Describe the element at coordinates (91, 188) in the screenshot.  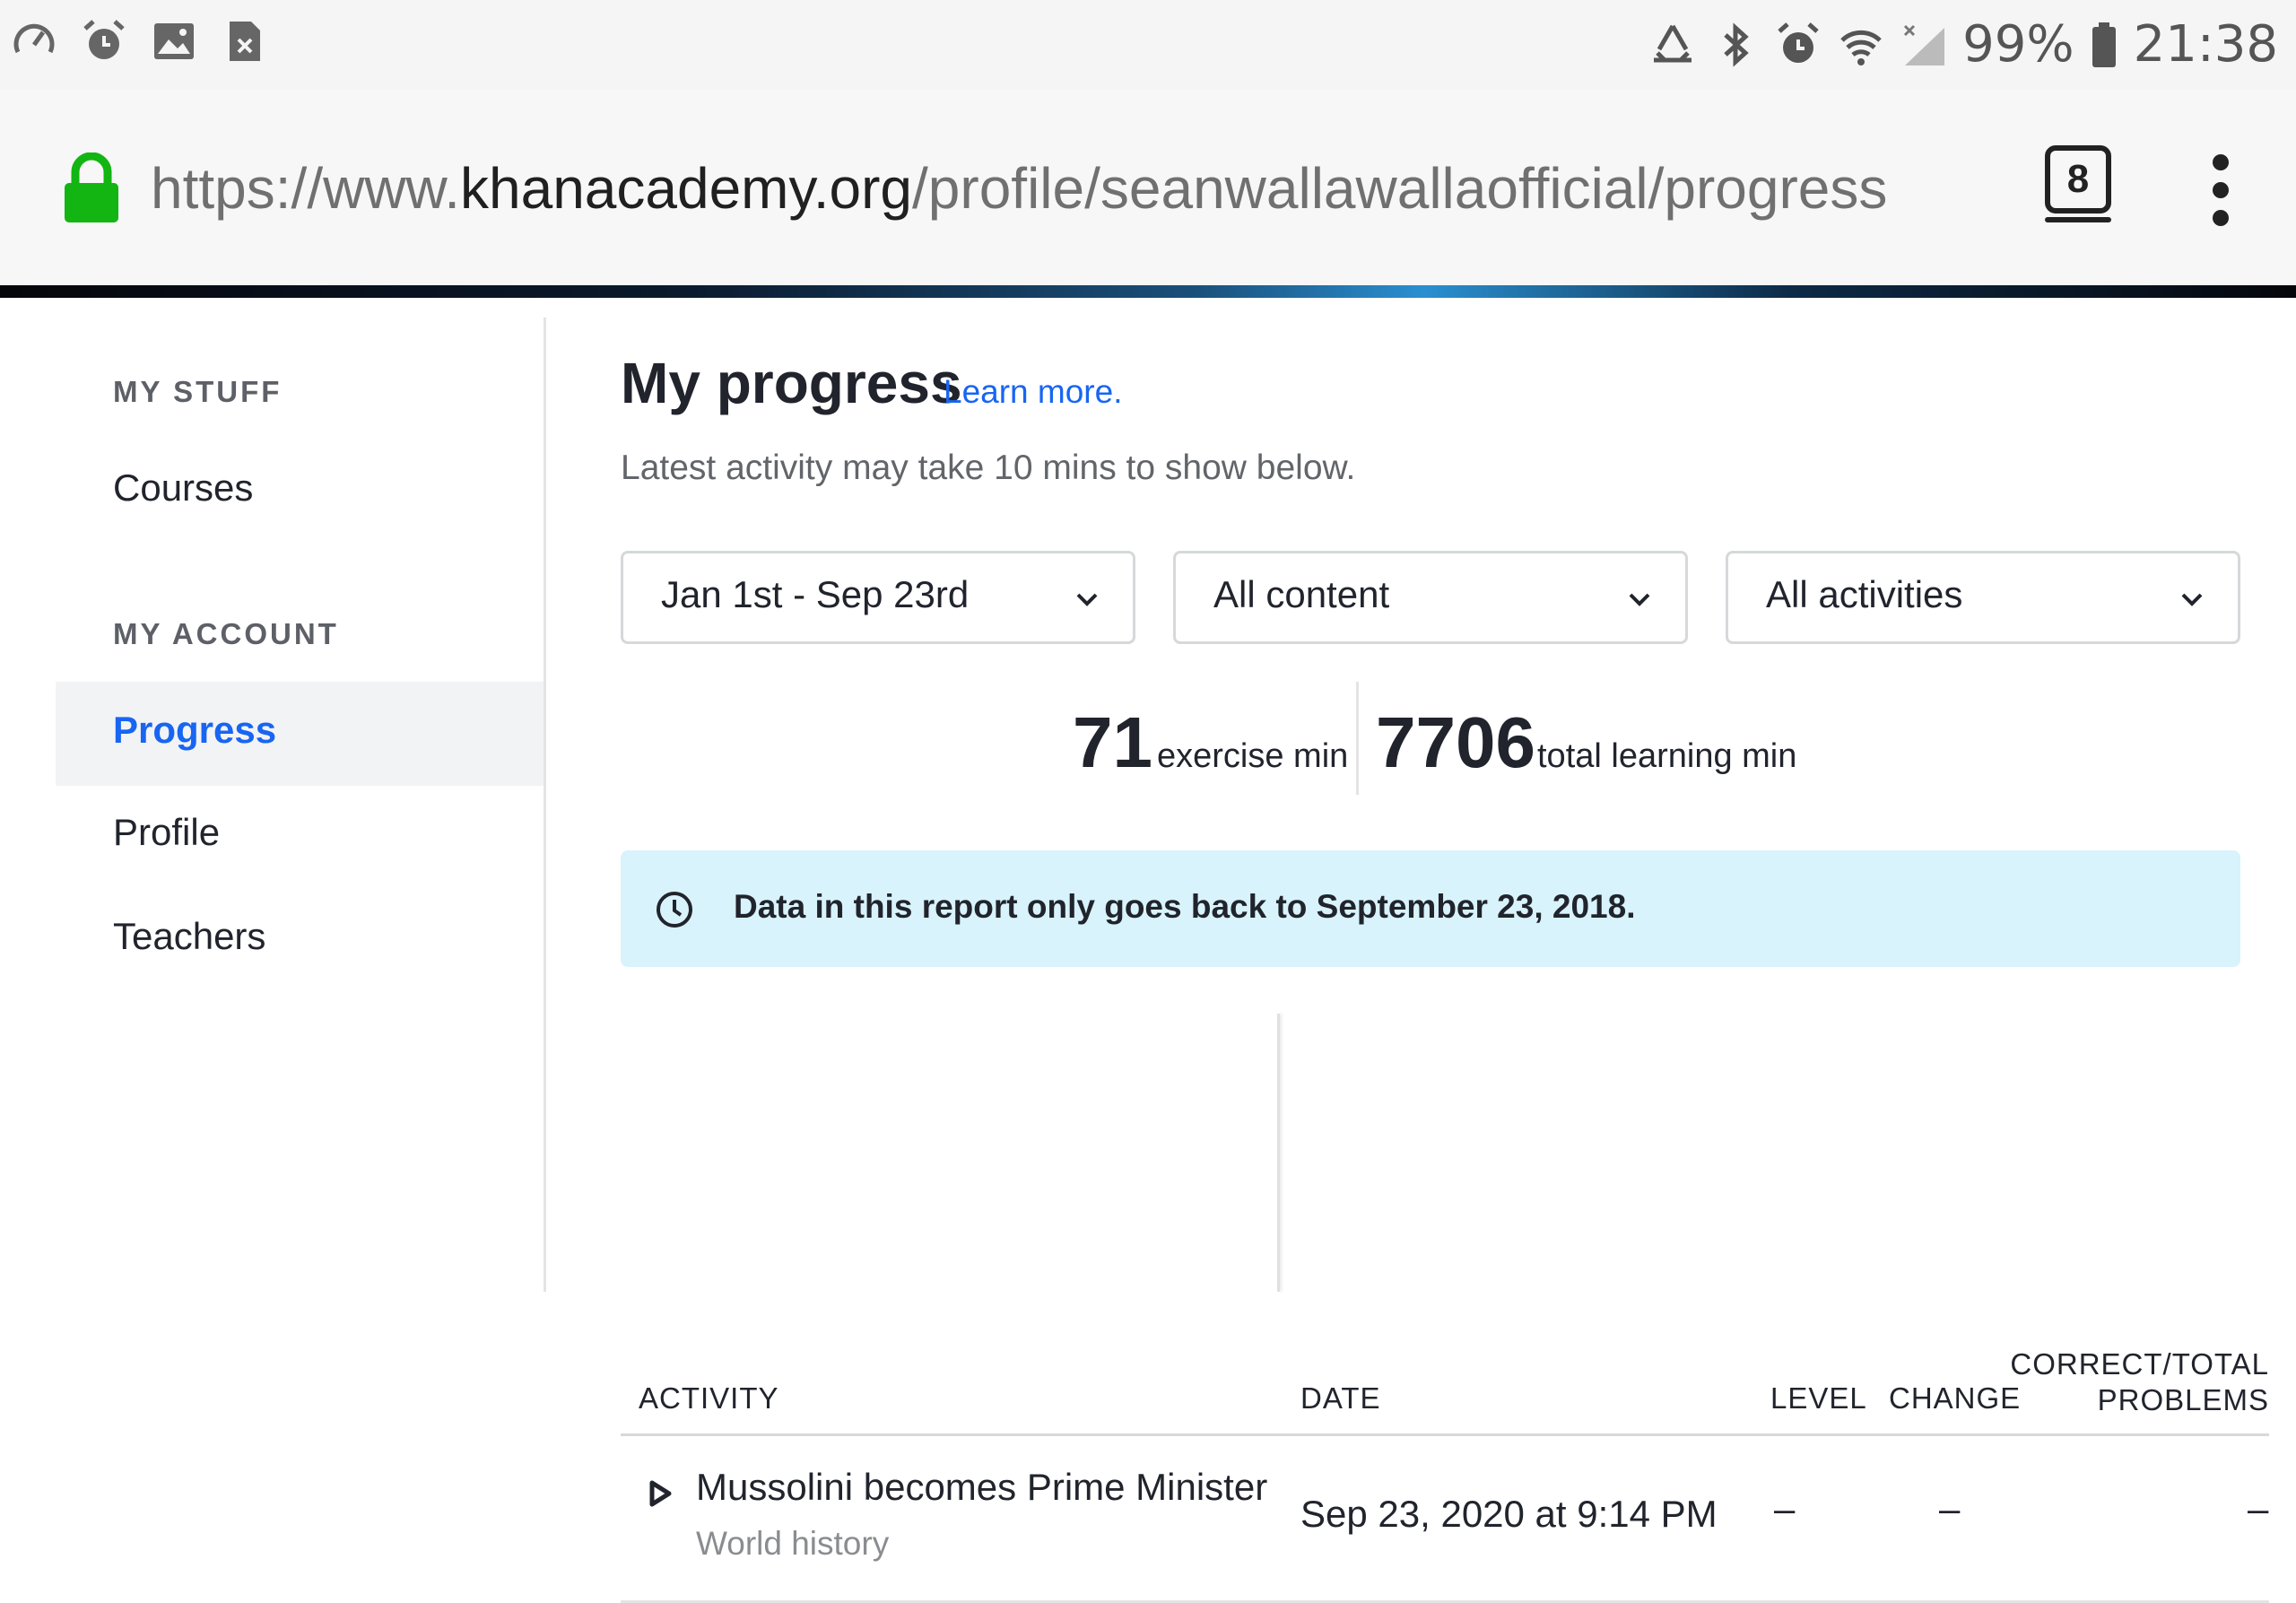
I see `lock-icon` at that location.